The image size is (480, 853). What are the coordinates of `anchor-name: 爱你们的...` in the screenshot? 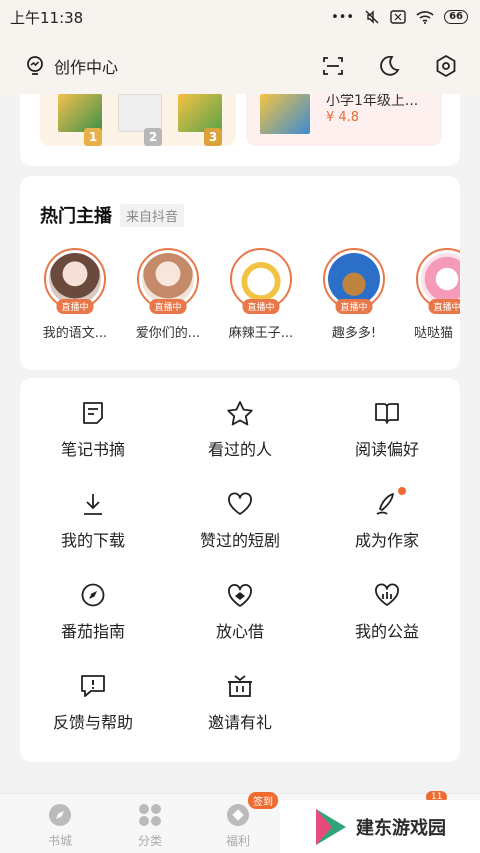 It's located at (168, 333).